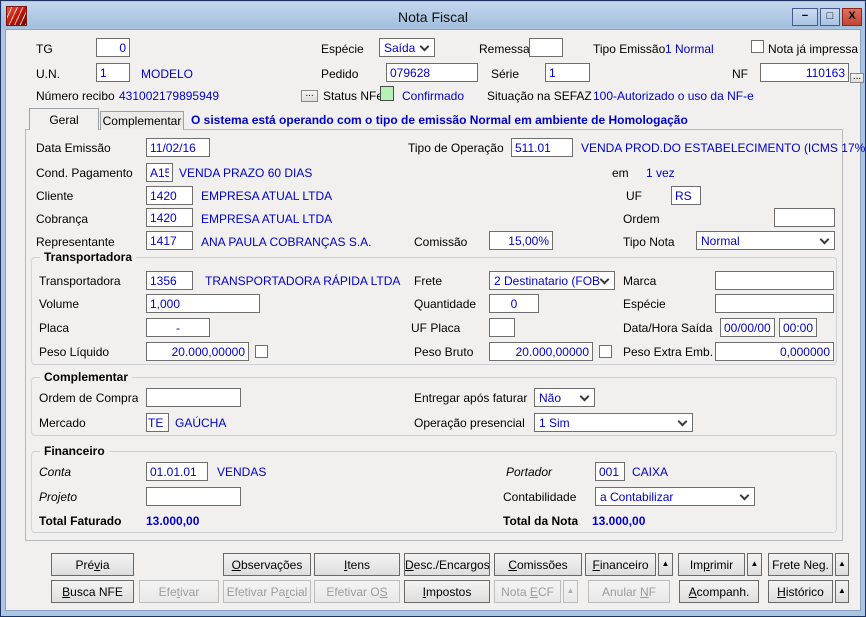 The image size is (866, 617). I want to click on nota-ecf-button: Nota ECF, so click(527, 591).